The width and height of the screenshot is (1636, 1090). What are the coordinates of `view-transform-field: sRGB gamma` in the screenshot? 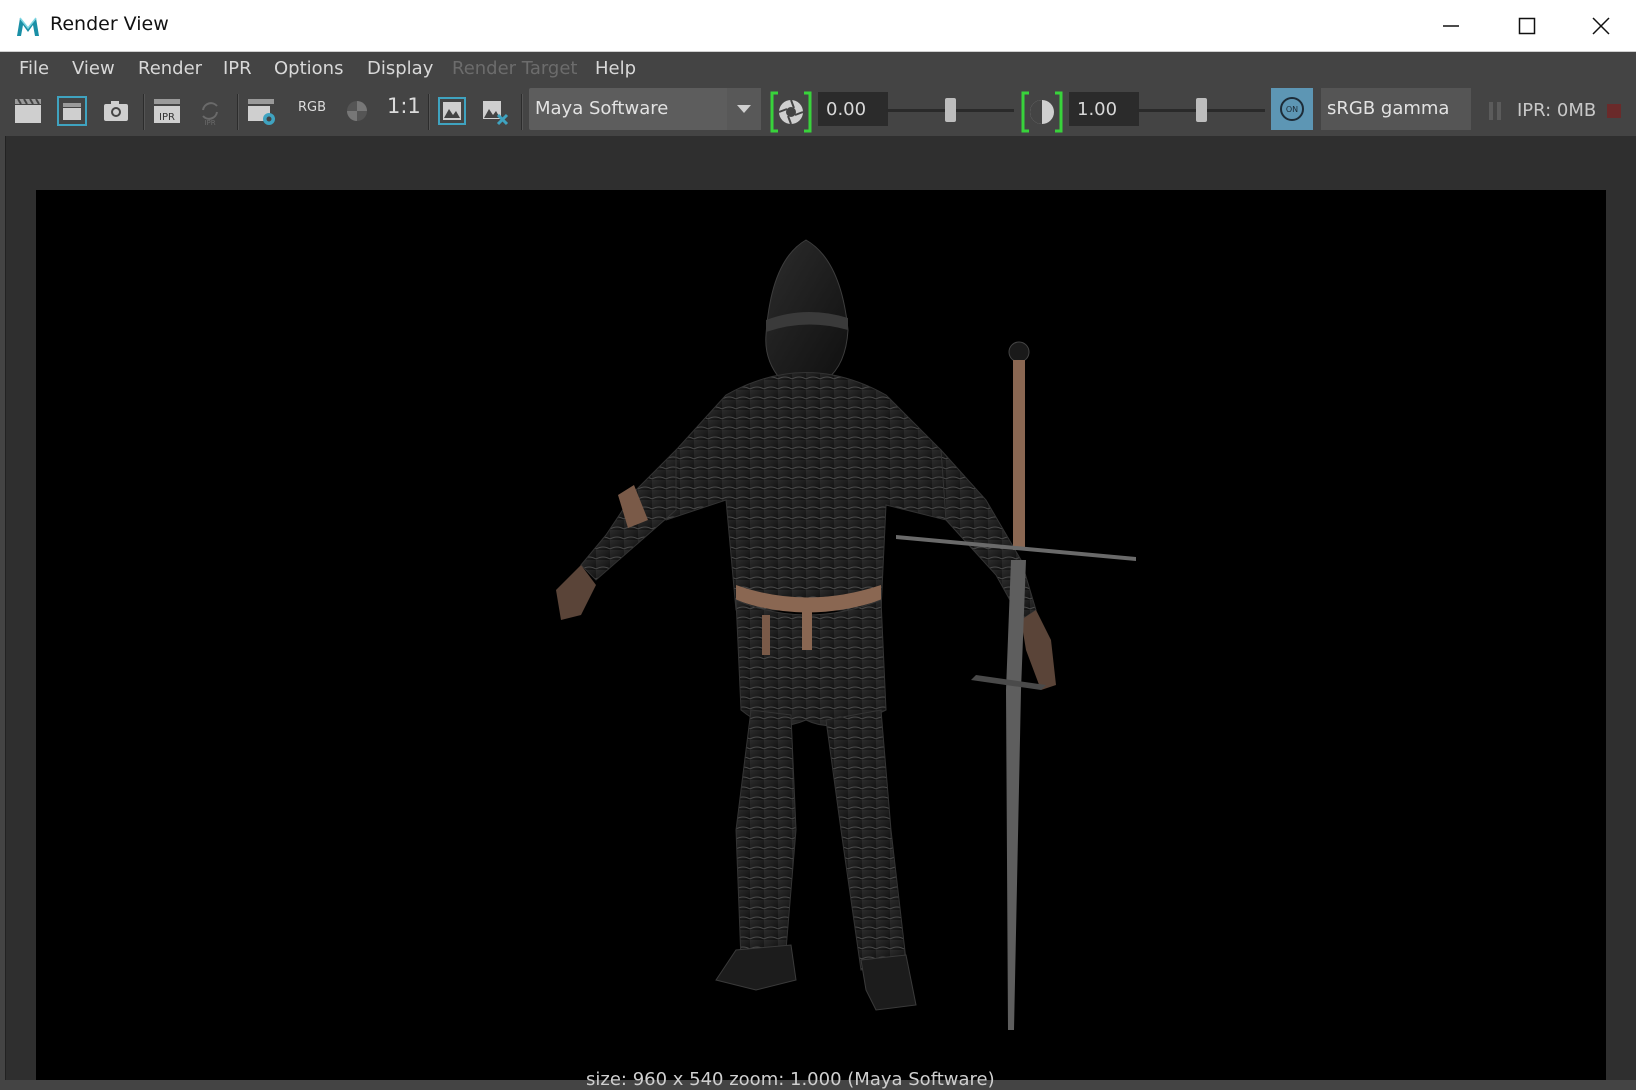 It's located at (1396, 109).